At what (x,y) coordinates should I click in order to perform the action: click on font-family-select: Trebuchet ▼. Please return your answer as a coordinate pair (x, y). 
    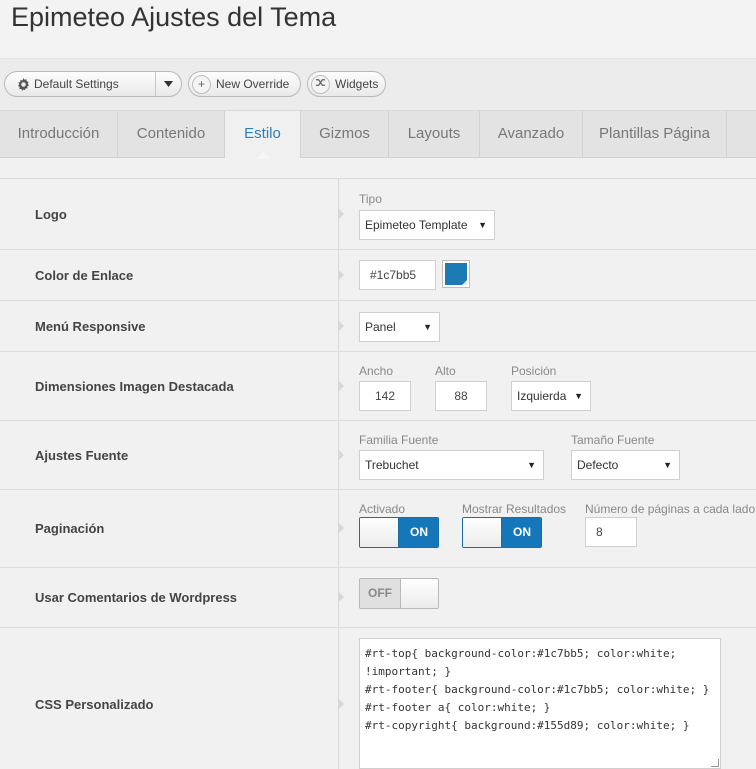
    Looking at the image, I should click on (451, 465).